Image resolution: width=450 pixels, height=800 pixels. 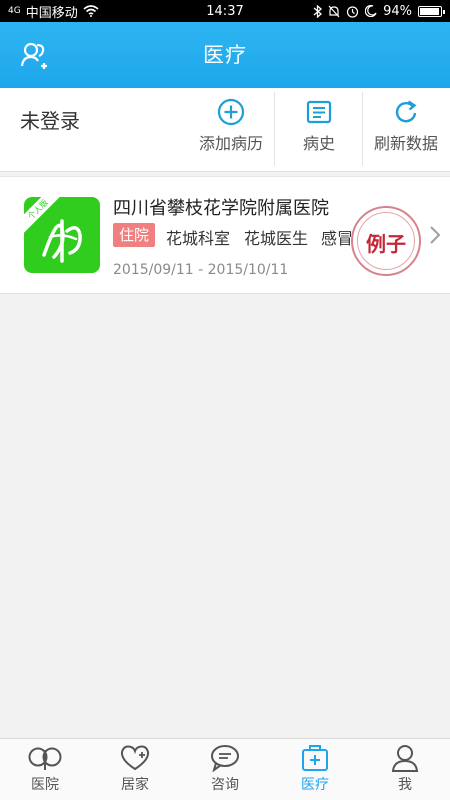 I want to click on stamp-text: 例子, so click(x=386, y=244).